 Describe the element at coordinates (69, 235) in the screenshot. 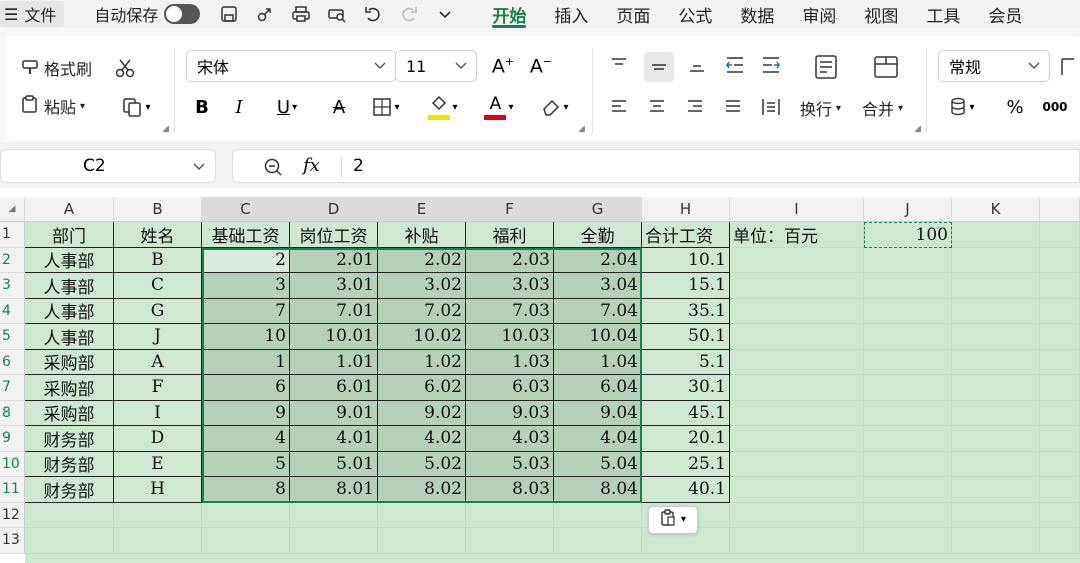

I see `header-cell: 部门` at that location.